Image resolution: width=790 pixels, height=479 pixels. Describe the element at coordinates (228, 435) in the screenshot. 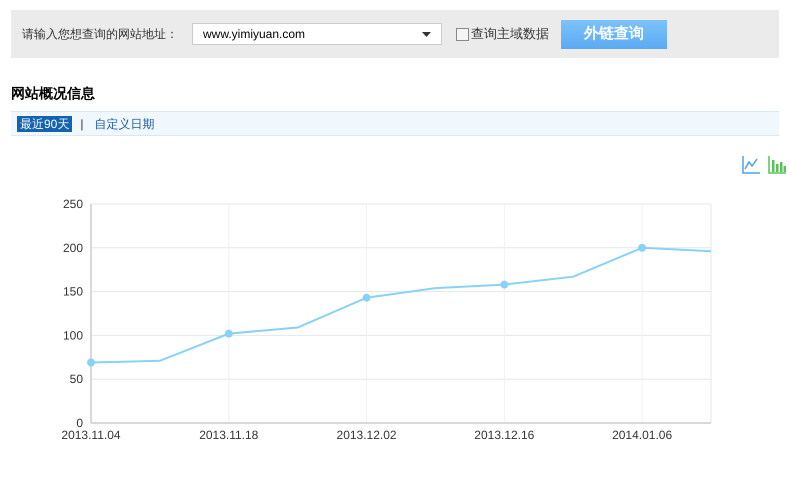

I see `x-tick-label: 2013.11.18` at that location.